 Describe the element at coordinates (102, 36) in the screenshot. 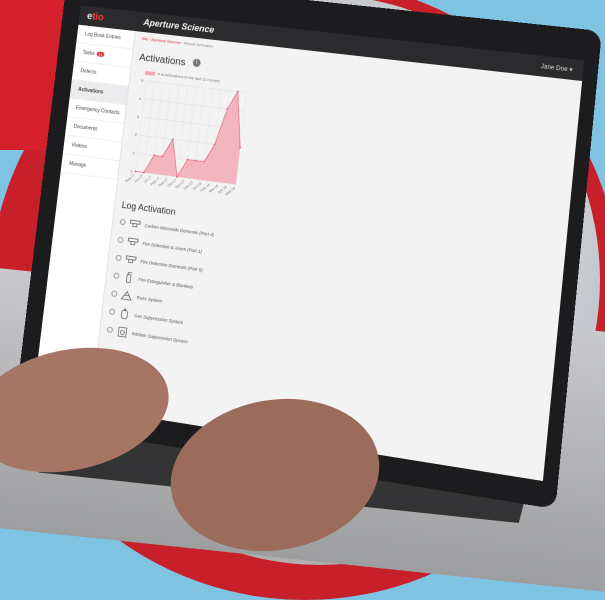

I see `sidebar-item-label: Log Book Entries` at that location.